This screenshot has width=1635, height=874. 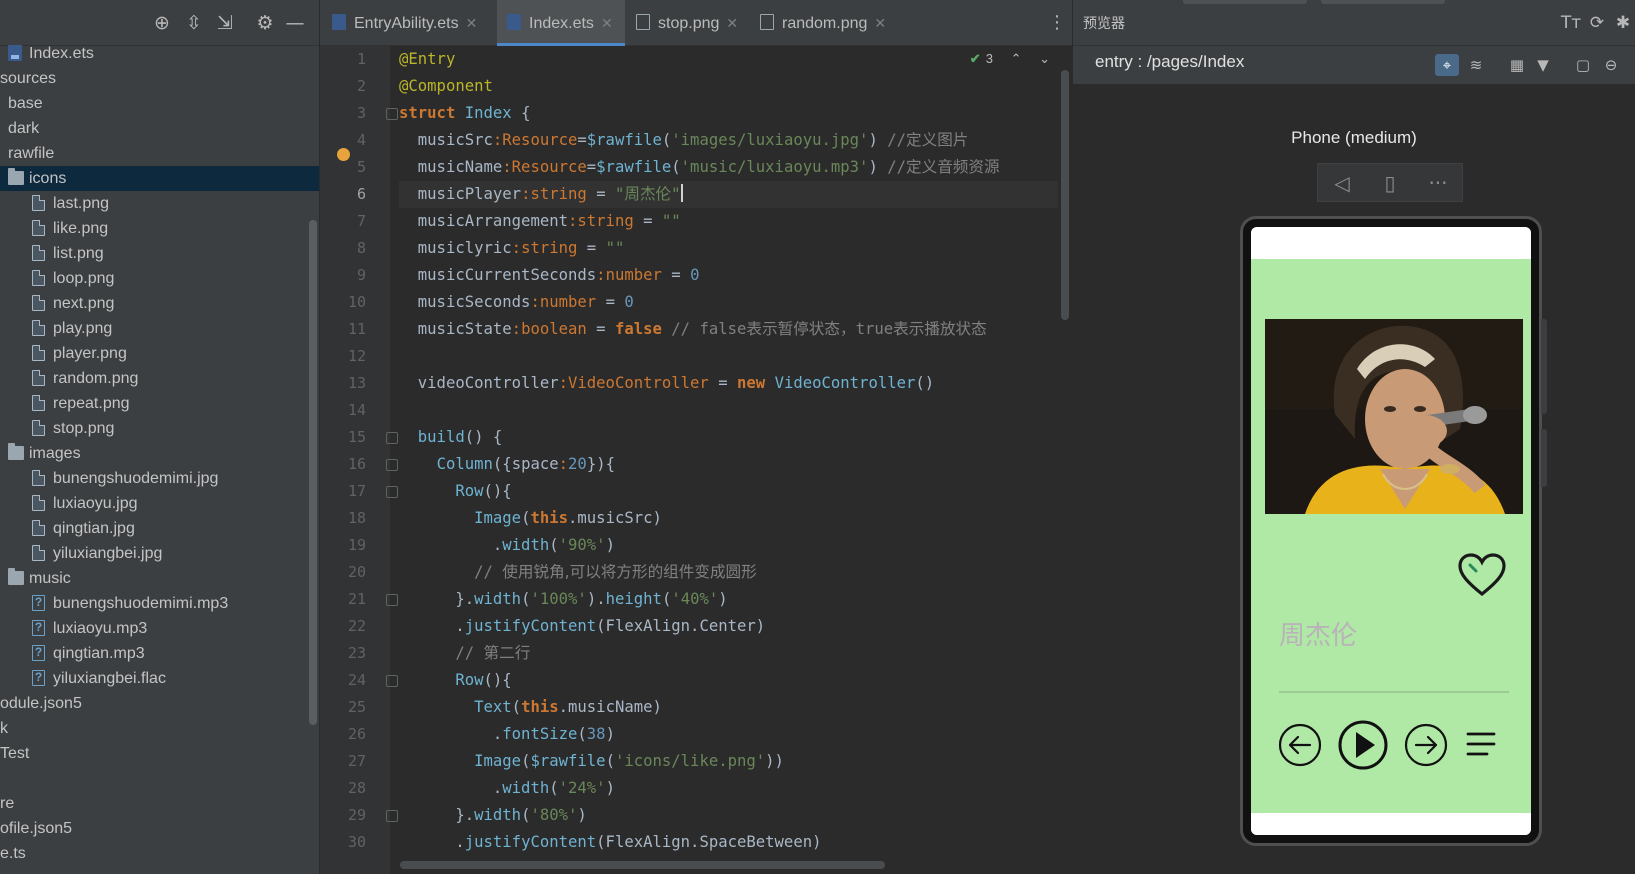 What do you see at coordinates (78, 253) in the screenshot?
I see `tree-item-label: list.png` at bounding box center [78, 253].